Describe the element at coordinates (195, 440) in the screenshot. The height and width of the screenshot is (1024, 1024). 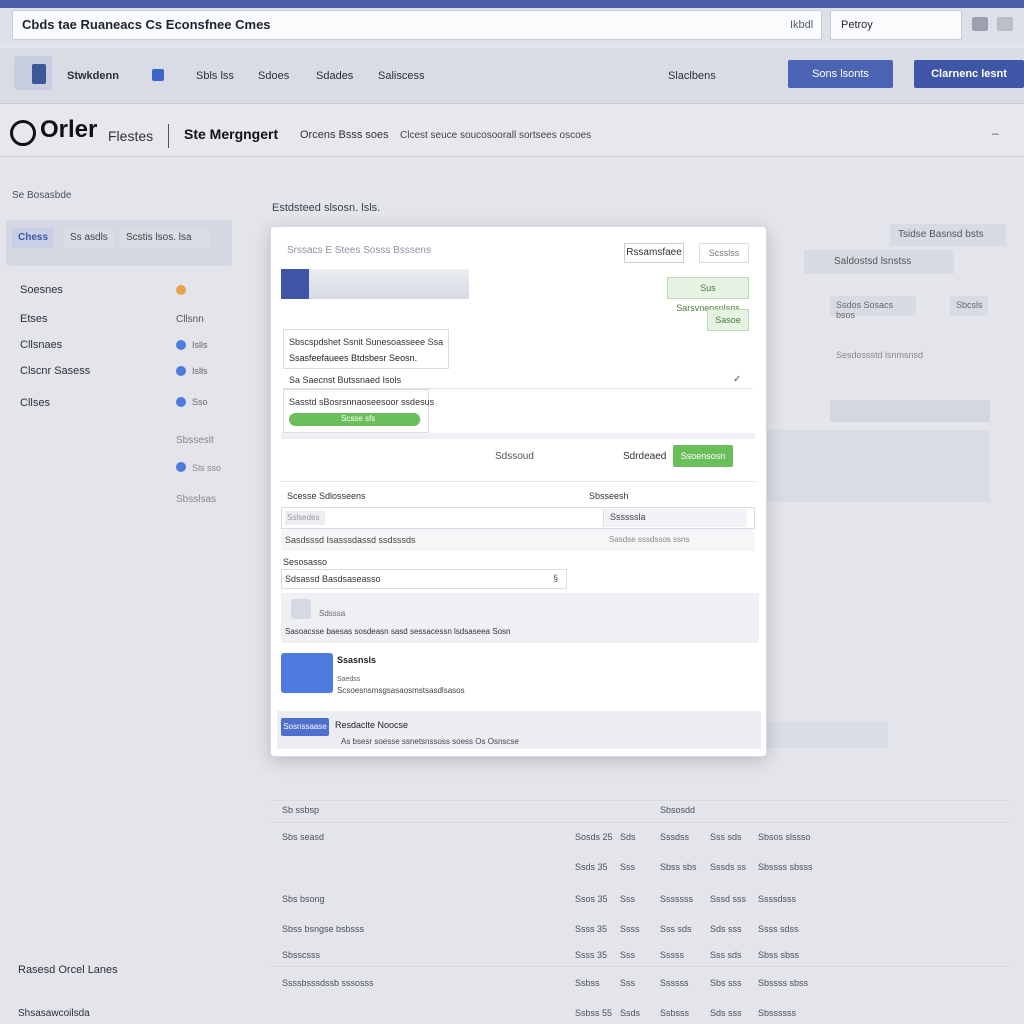
I see `sidebar-item-meta: Sbsseslt` at that location.